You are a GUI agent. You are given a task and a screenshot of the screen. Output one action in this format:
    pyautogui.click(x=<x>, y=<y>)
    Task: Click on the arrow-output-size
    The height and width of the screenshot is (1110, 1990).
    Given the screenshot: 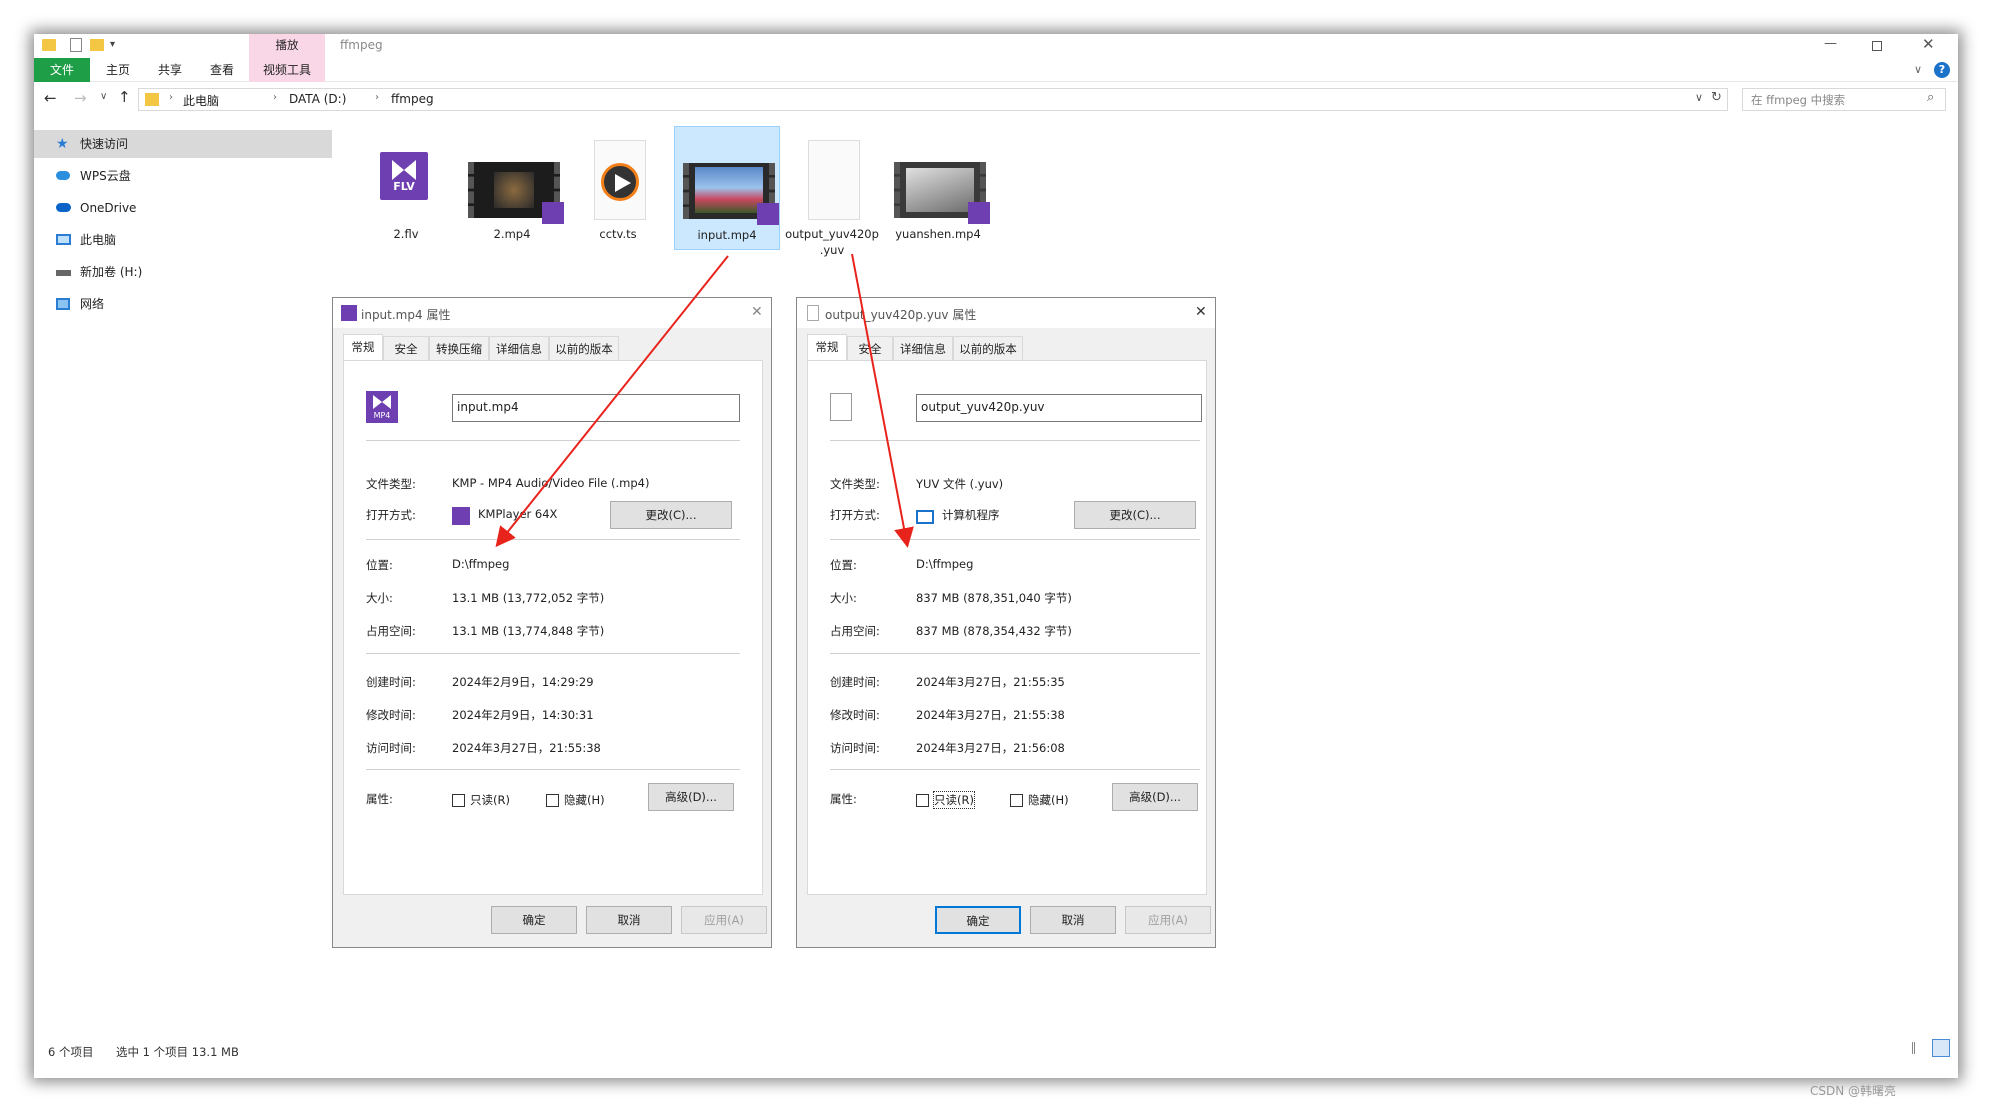 What is the action you would take?
    pyautogui.click(x=882, y=400)
    